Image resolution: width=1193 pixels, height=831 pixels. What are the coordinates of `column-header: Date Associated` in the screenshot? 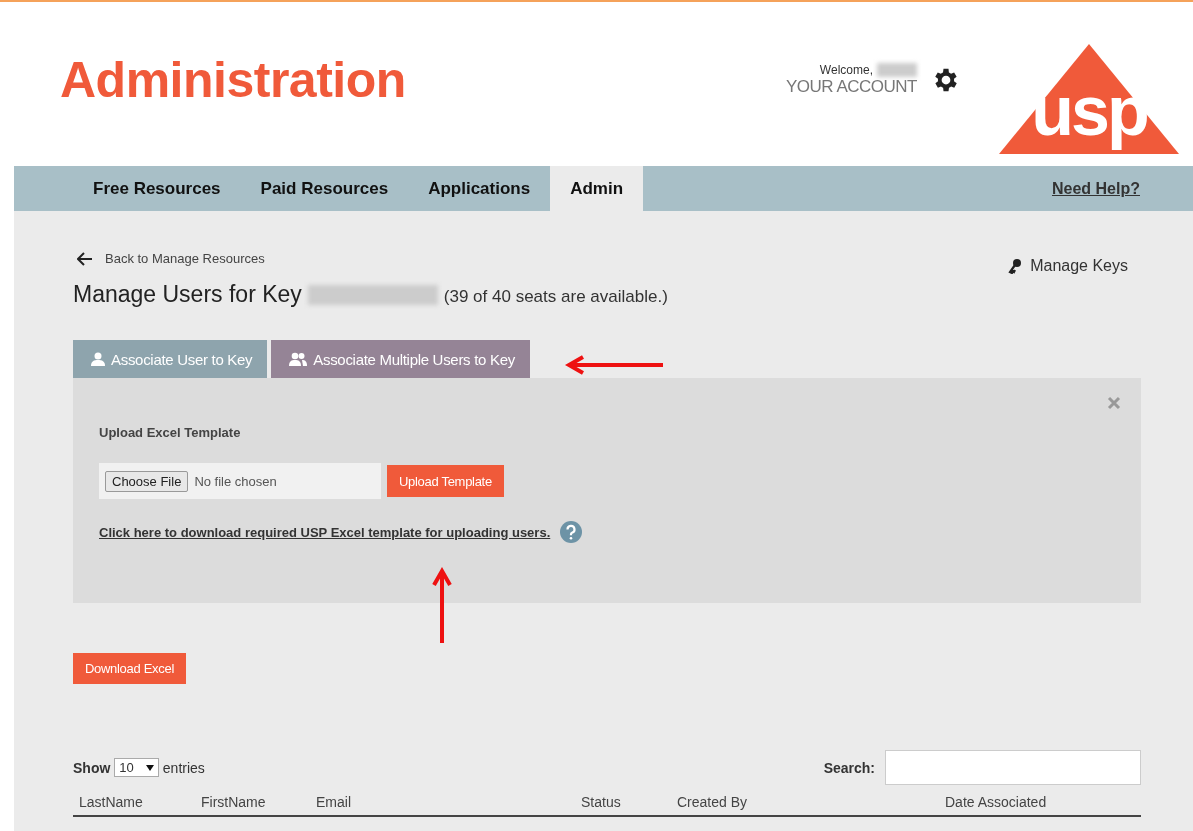 It's located at (1045, 802).